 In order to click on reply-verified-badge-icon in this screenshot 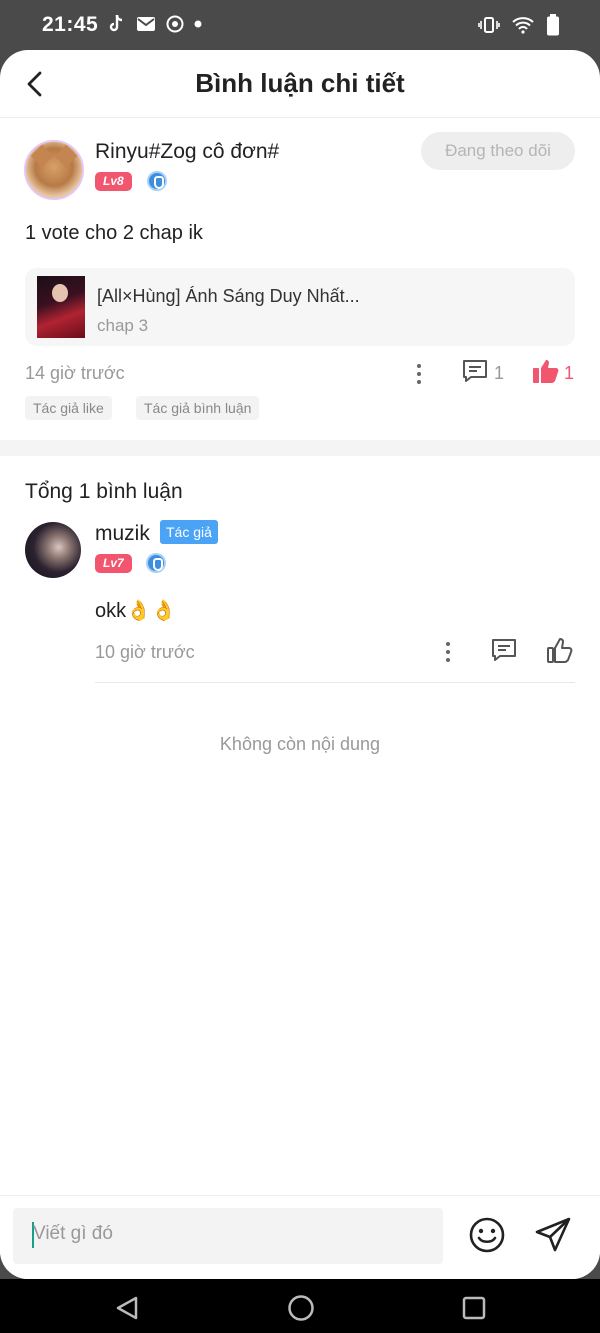, I will do `click(156, 563)`.